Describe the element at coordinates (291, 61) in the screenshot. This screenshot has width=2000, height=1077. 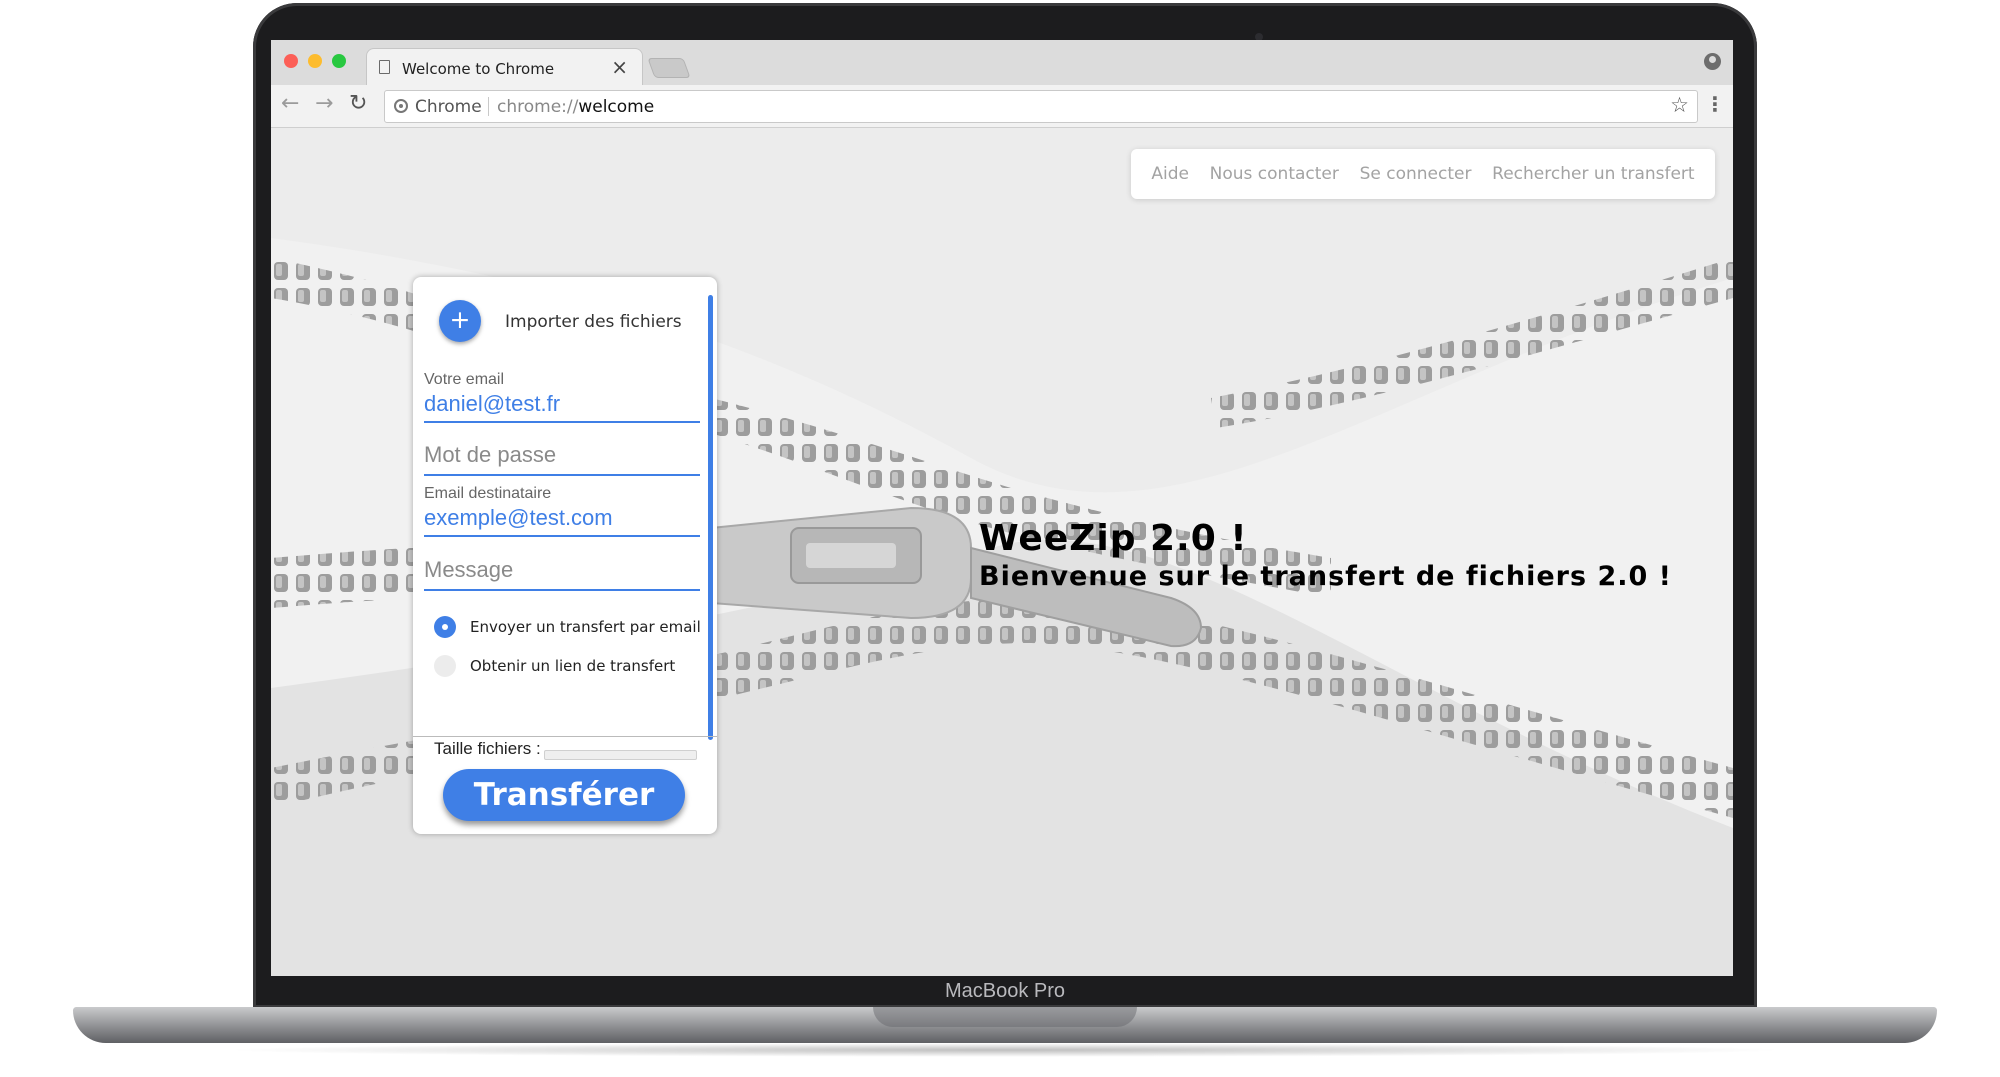
I see `close-window-button` at that location.